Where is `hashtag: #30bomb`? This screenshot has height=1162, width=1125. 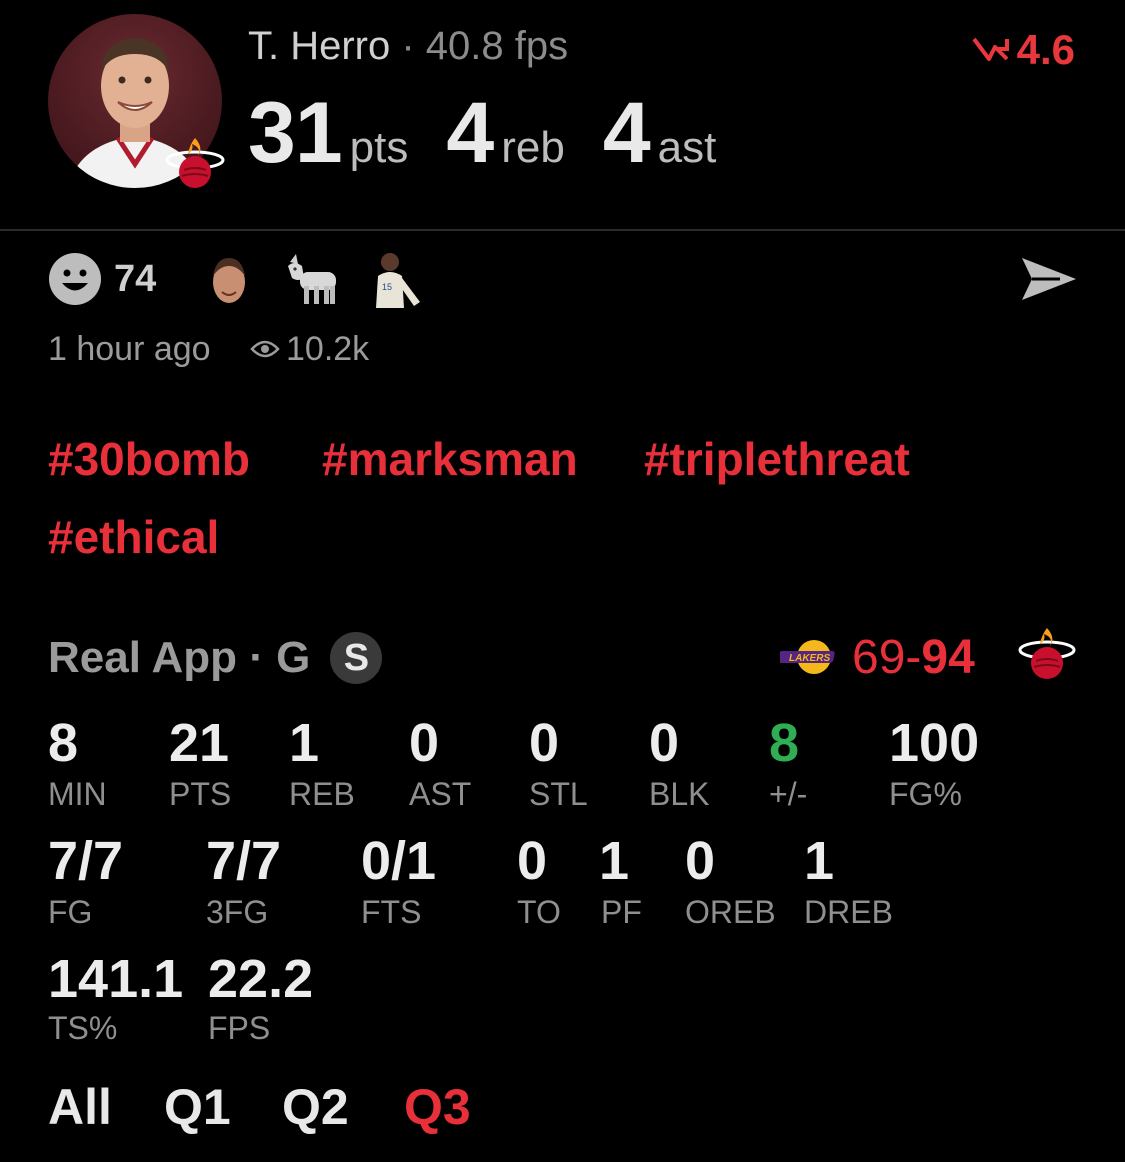 hashtag: #30bomb is located at coordinates (149, 459).